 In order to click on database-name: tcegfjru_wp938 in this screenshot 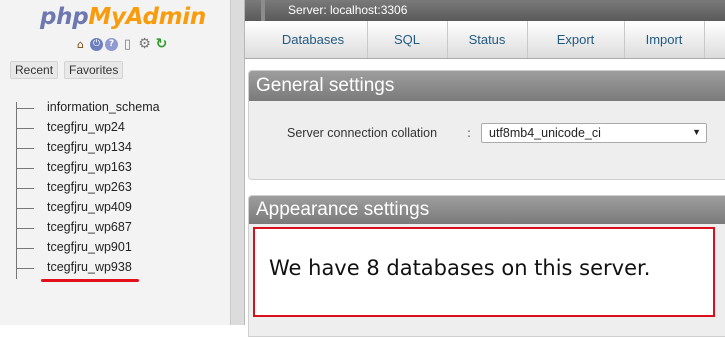, I will do `click(89, 267)`.